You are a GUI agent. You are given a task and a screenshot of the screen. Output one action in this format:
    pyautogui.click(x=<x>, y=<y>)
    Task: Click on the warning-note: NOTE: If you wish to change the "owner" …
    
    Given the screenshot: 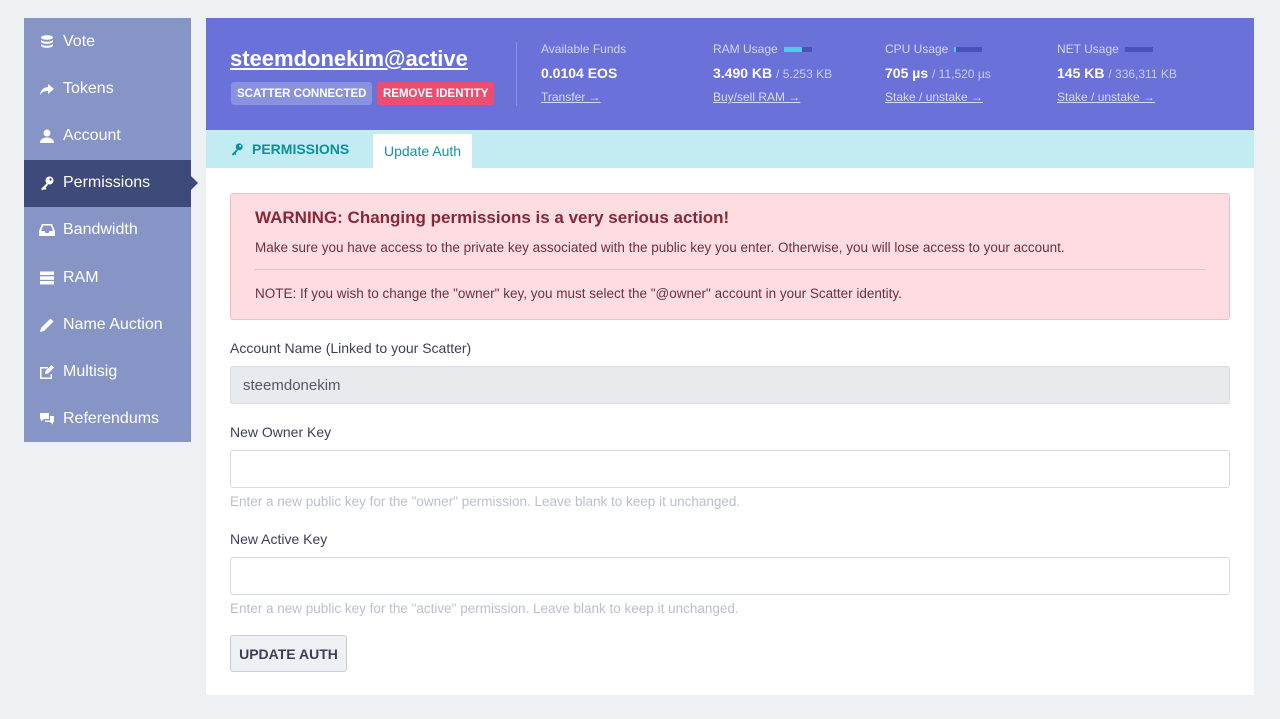 What is the action you would take?
    pyautogui.click(x=578, y=293)
    